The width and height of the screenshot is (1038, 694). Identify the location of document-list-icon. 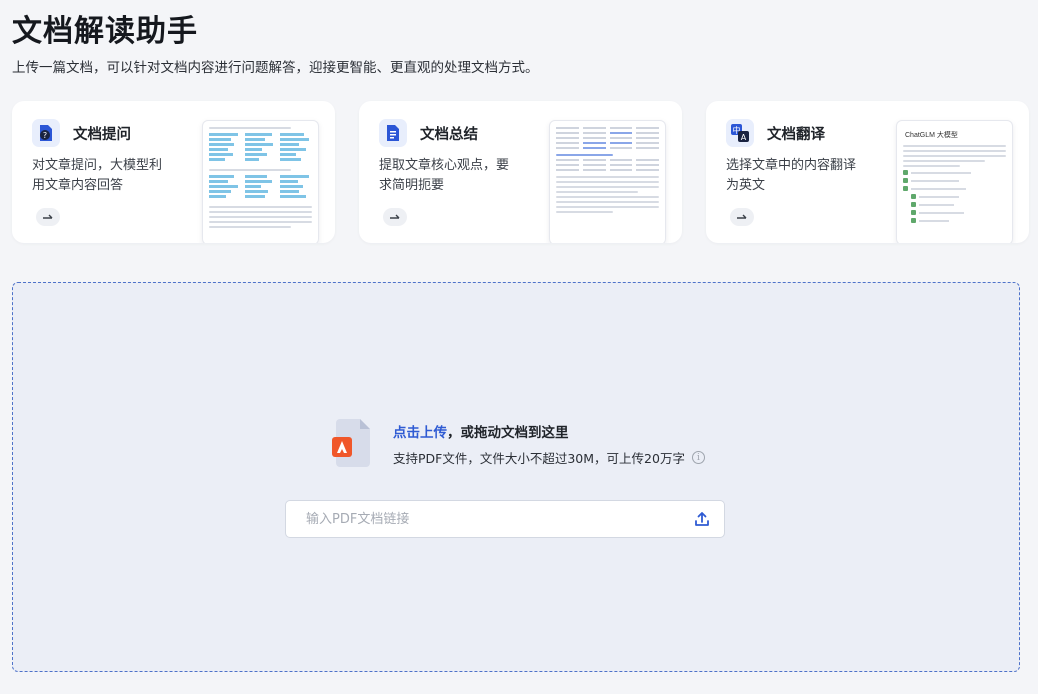
(393, 133).